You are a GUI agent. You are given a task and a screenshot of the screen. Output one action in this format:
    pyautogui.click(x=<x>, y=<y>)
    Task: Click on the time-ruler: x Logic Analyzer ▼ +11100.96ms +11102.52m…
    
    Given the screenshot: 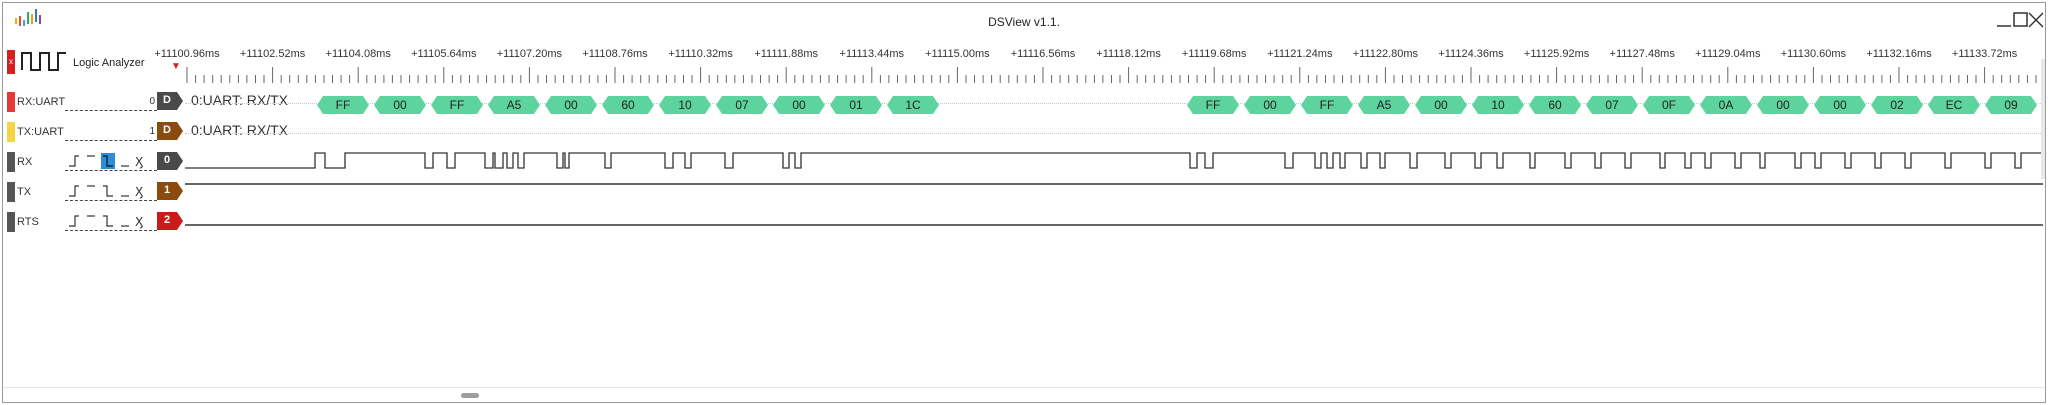 What is the action you would take?
    pyautogui.click(x=1024, y=66)
    